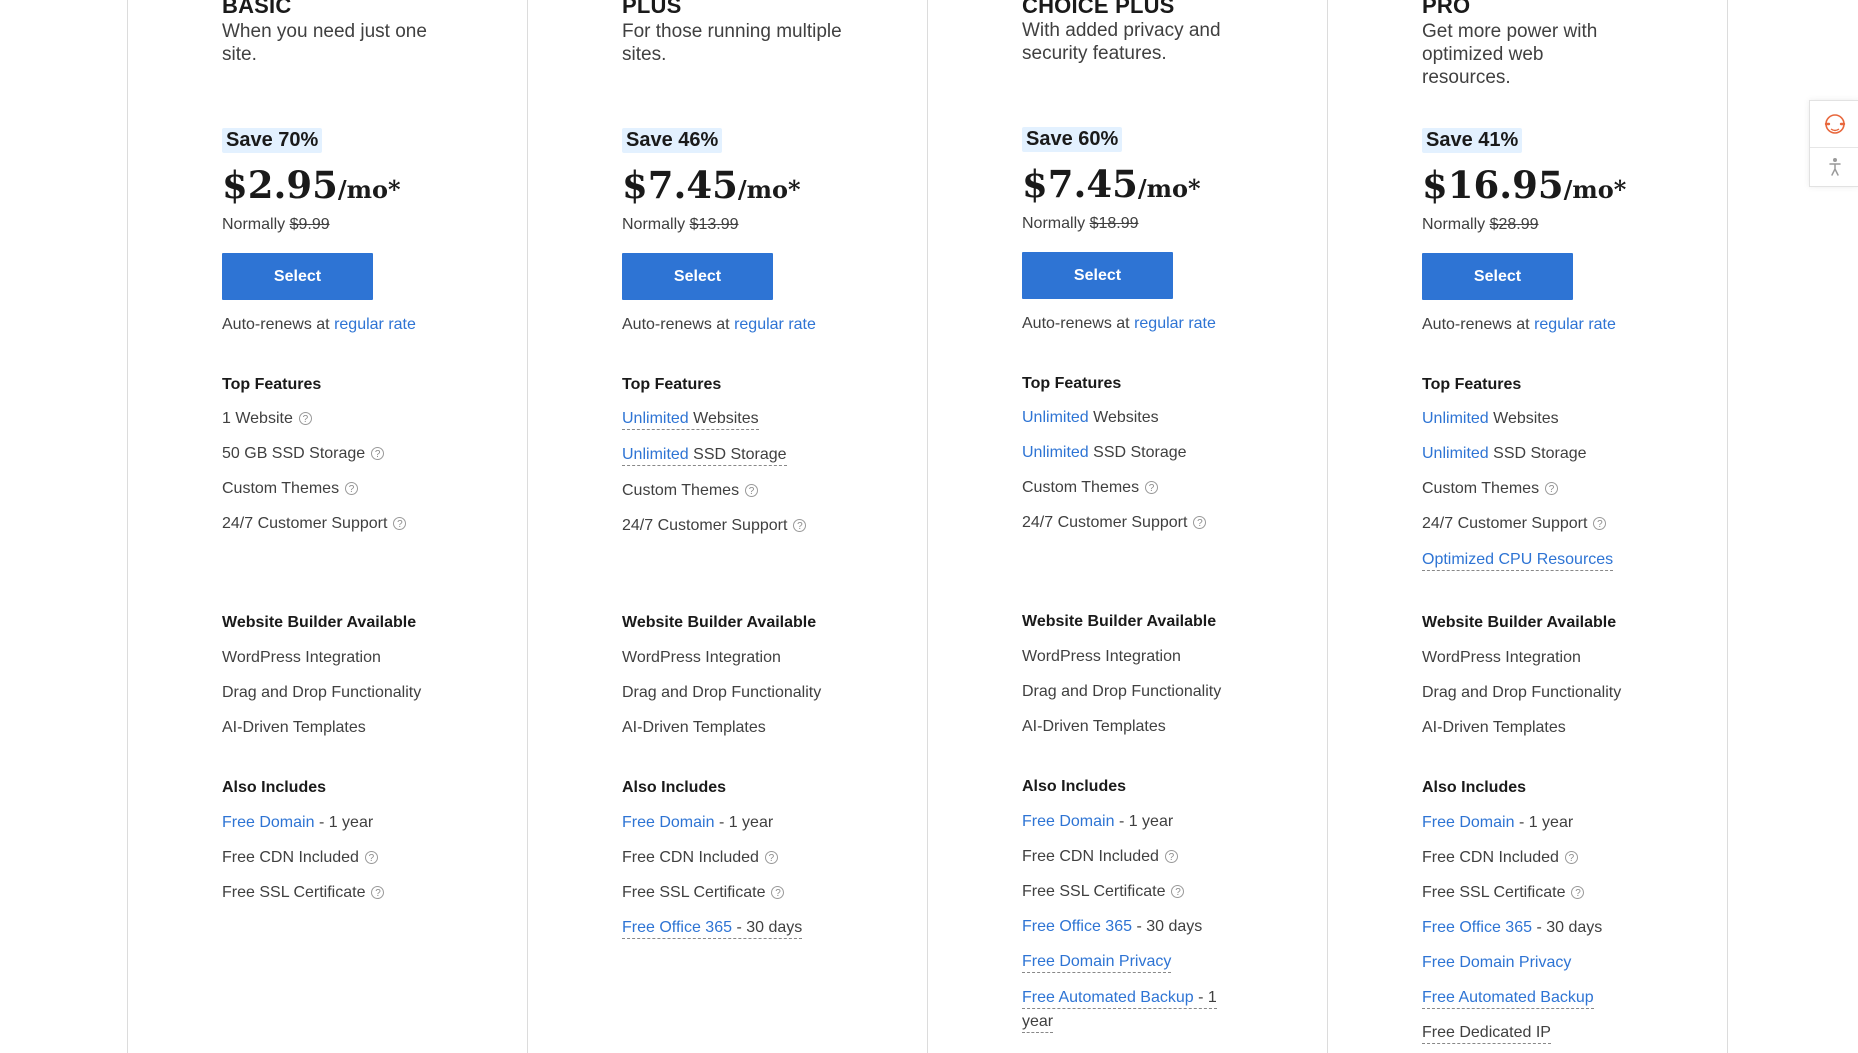 This screenshot has height=1053, width=1858. Describe the element at coordinates (1834, 167) in the screenshot. I see `accessibility-button` at that location.